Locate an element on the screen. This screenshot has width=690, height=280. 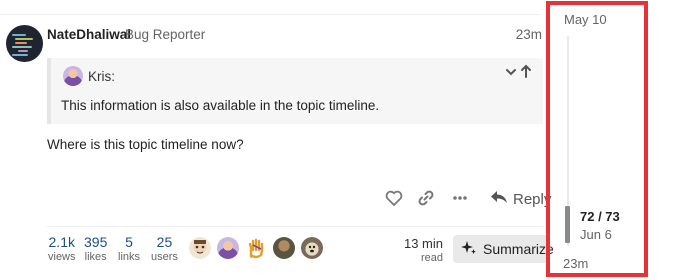
summarize-button: Summarize is located at coordinates (503, 249).